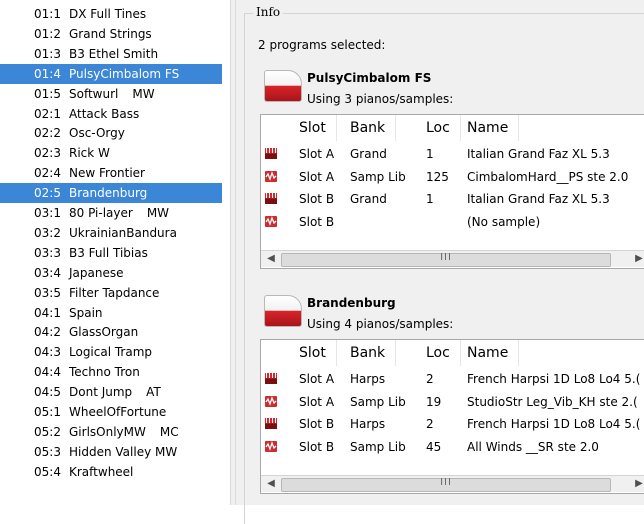 This screenshot has width=644, height=524. I want to click on program-list-item: 03:4 Japanese, so click(111, 273).